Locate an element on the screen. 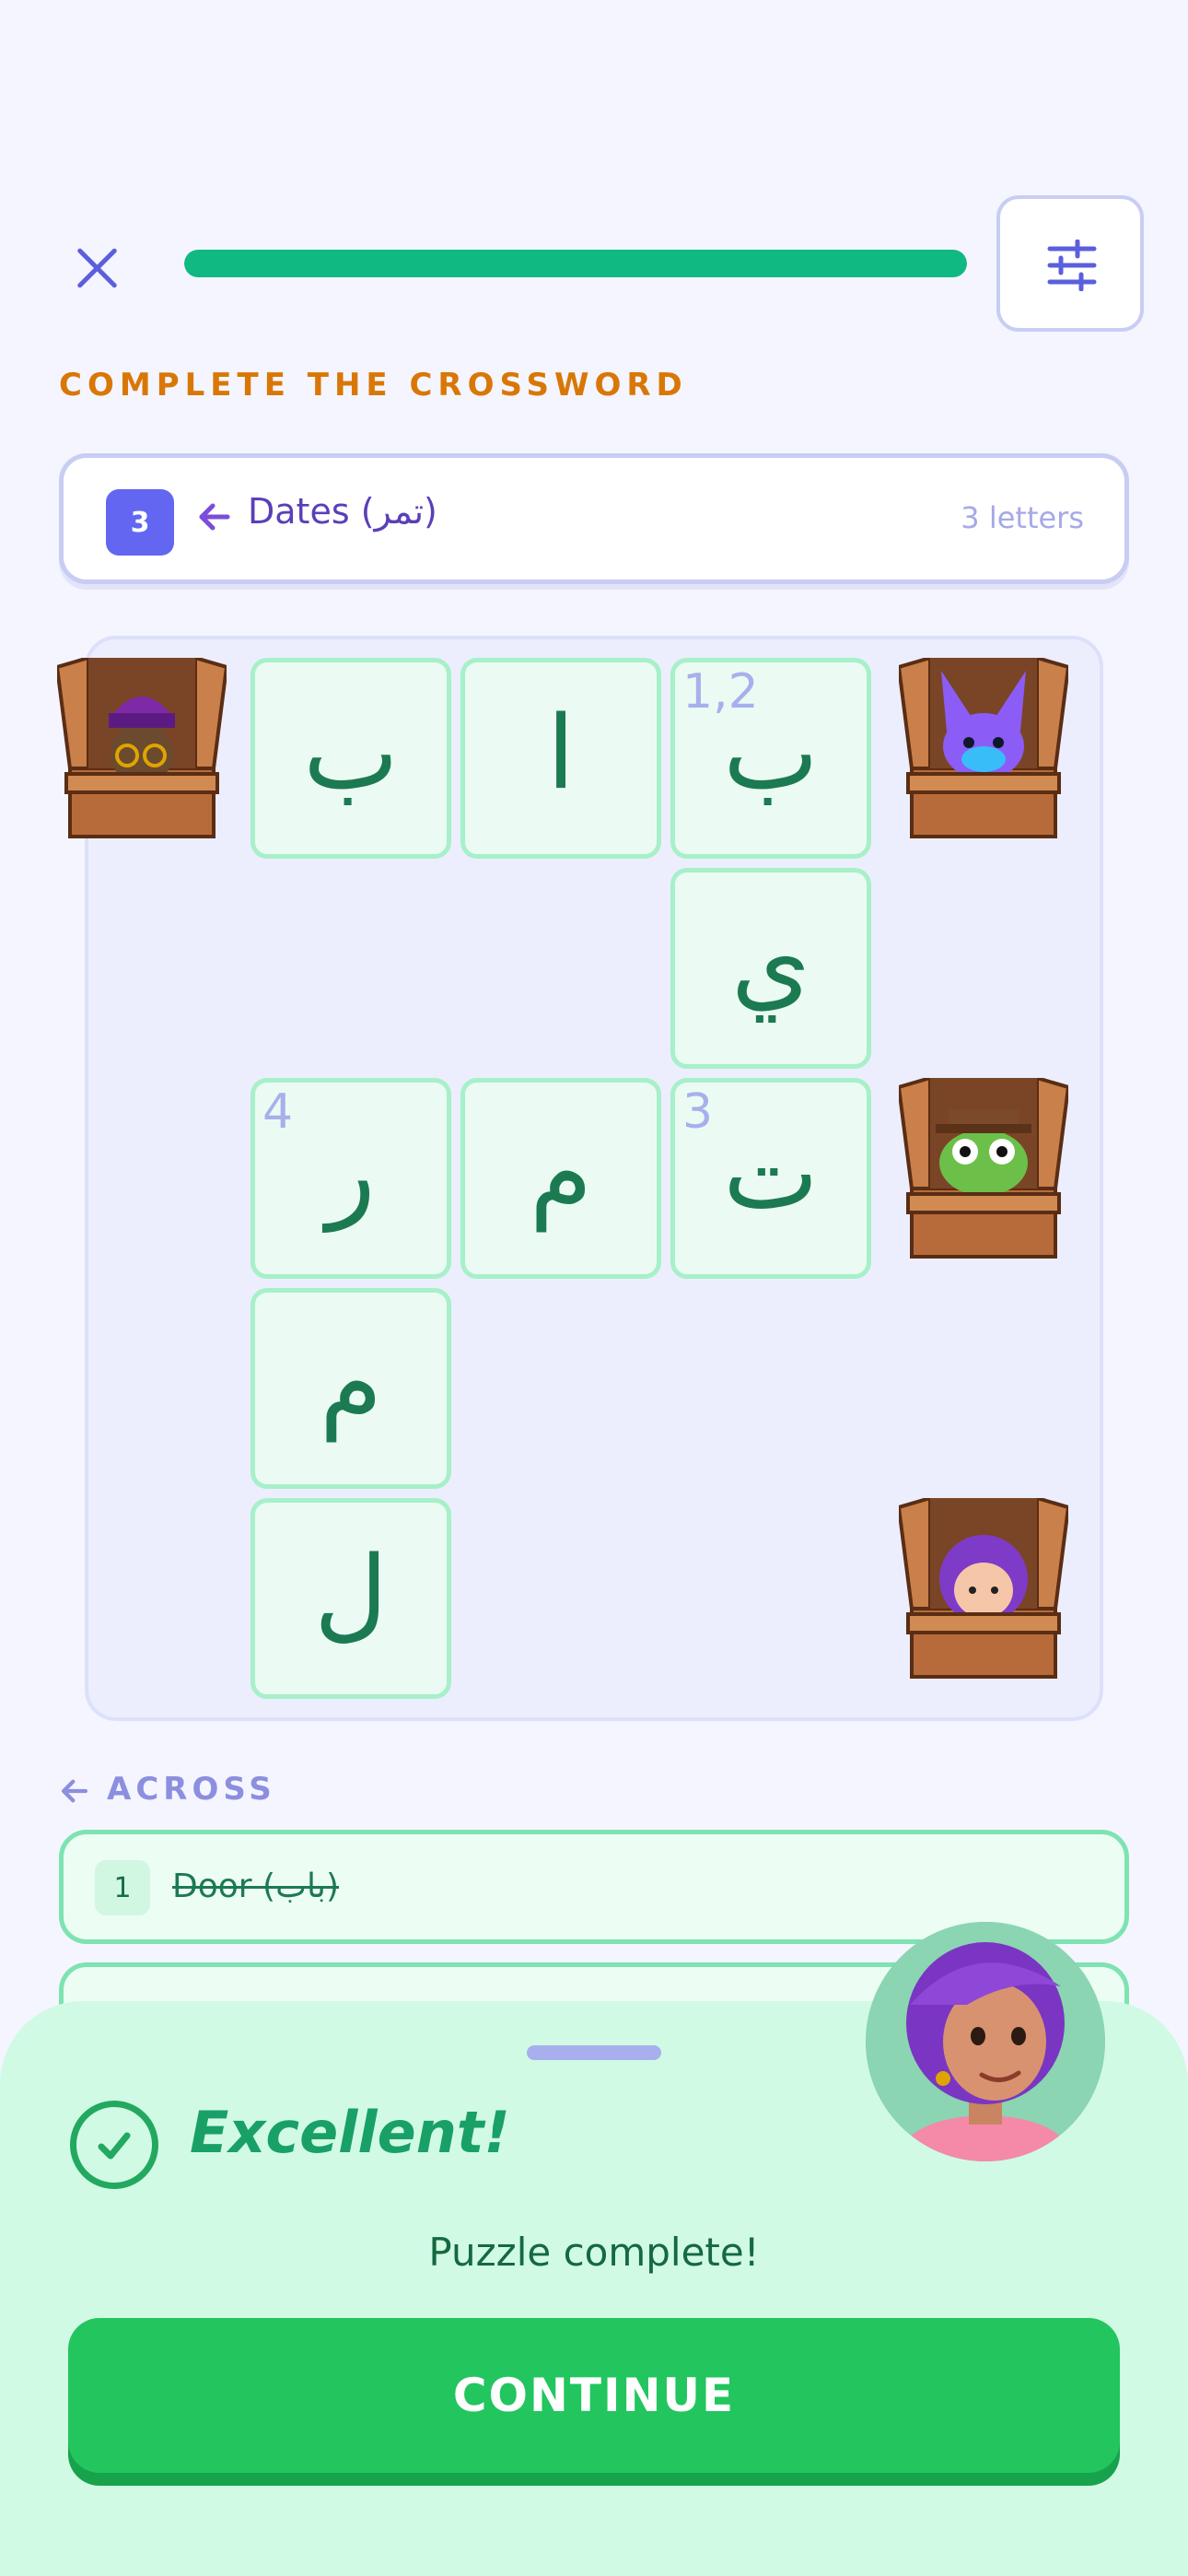  instruction-label: COMPLETE THE CROSSWORD is located at coordinates (373, 385).